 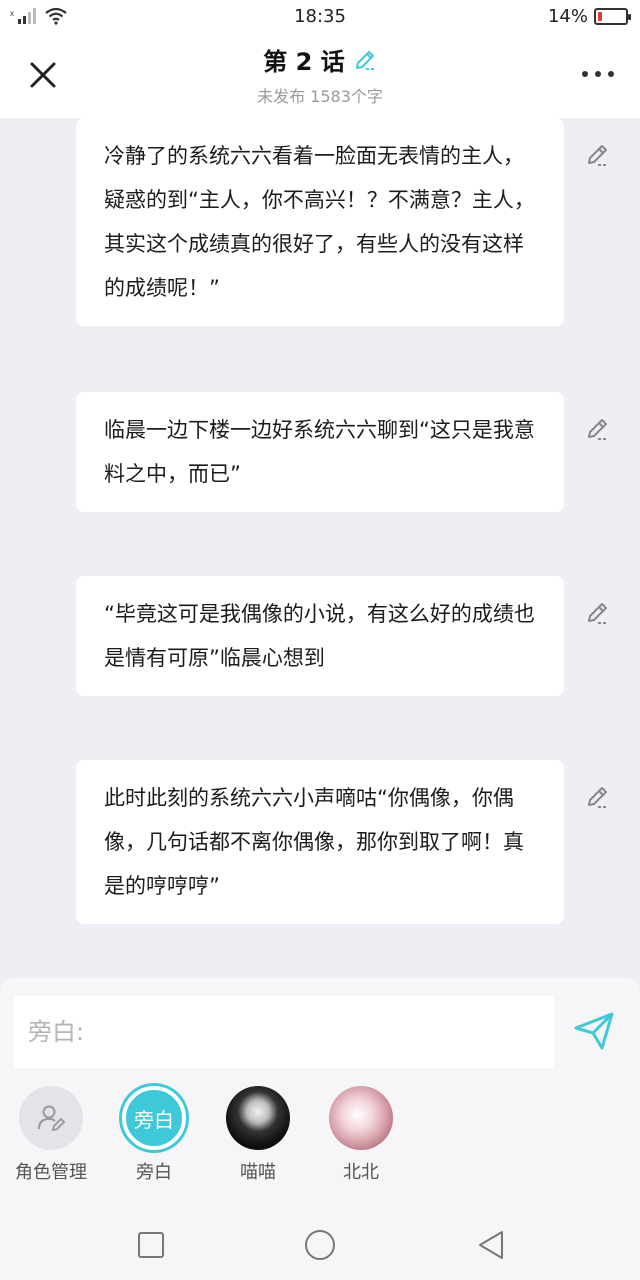 What do you see at coordinates (304, 62) in the screenshot?
I see `page-title: 第 2 话` at bounding box center [304, 62].